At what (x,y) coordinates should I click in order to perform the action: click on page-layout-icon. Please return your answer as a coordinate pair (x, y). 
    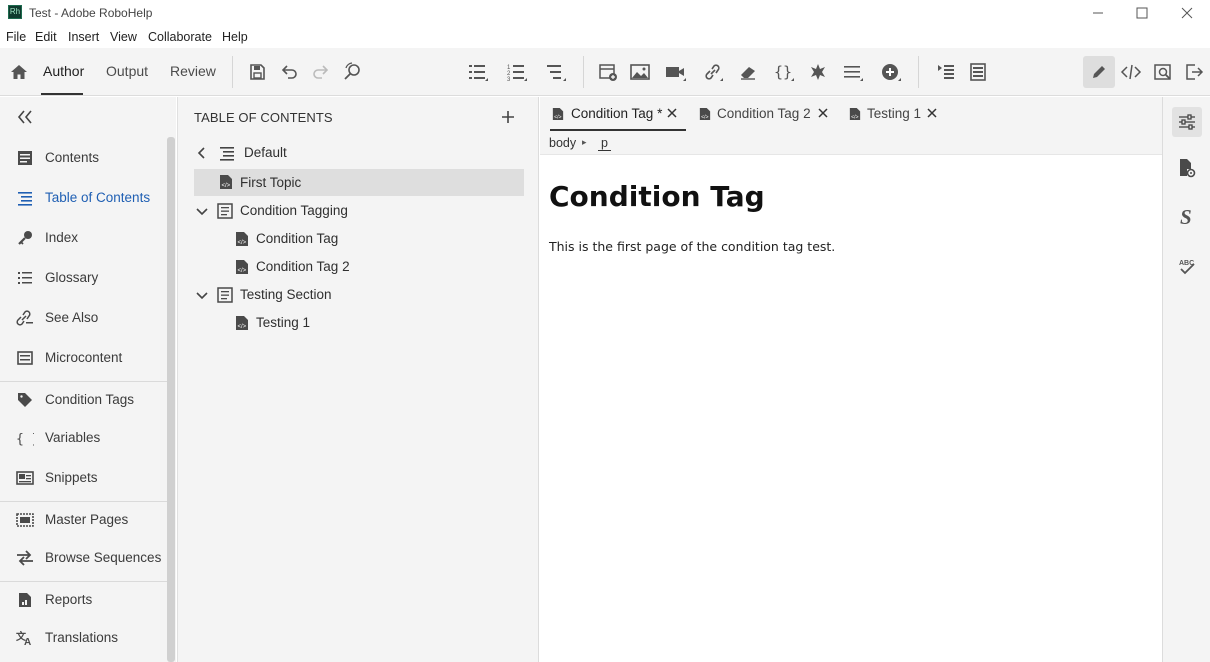
    Looking at the image, I should click on (978, 72).